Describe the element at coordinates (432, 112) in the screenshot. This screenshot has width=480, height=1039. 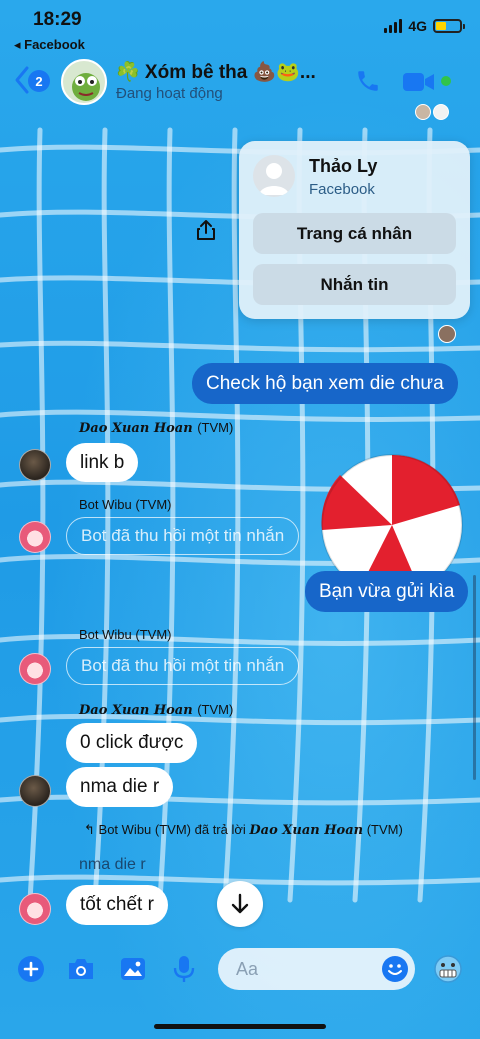
I see `seen-by-avatars` at that location.